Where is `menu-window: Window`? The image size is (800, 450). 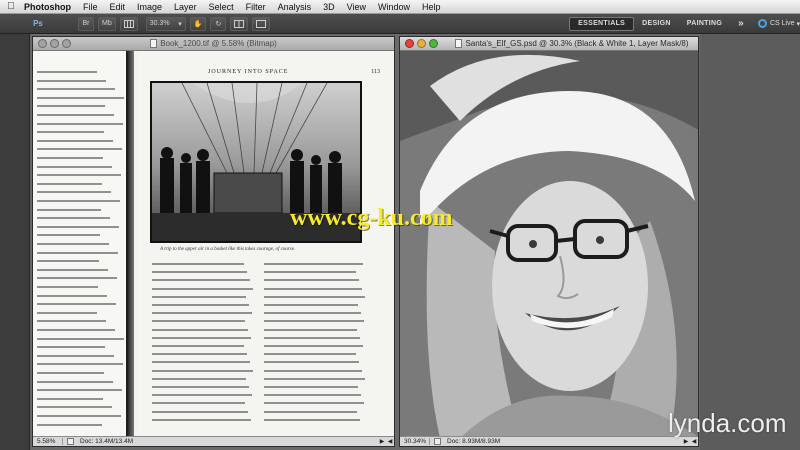 menu-window: Window is located at coordinates (394, 7).